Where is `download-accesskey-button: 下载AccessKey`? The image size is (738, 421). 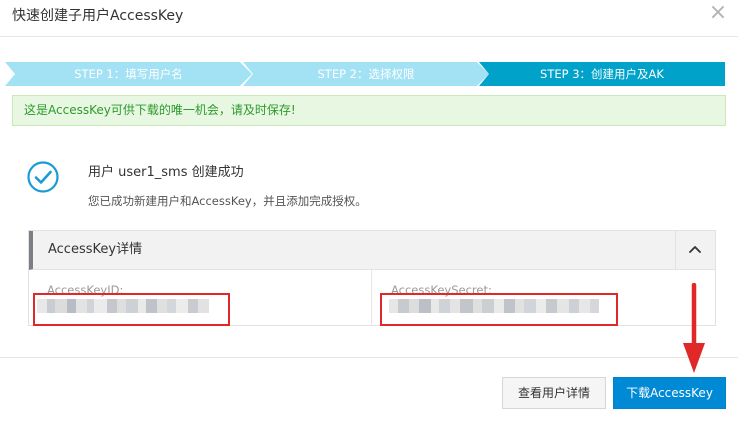
download-accesskey-button: 下载AccessKey is located at coordinates (669, 393).